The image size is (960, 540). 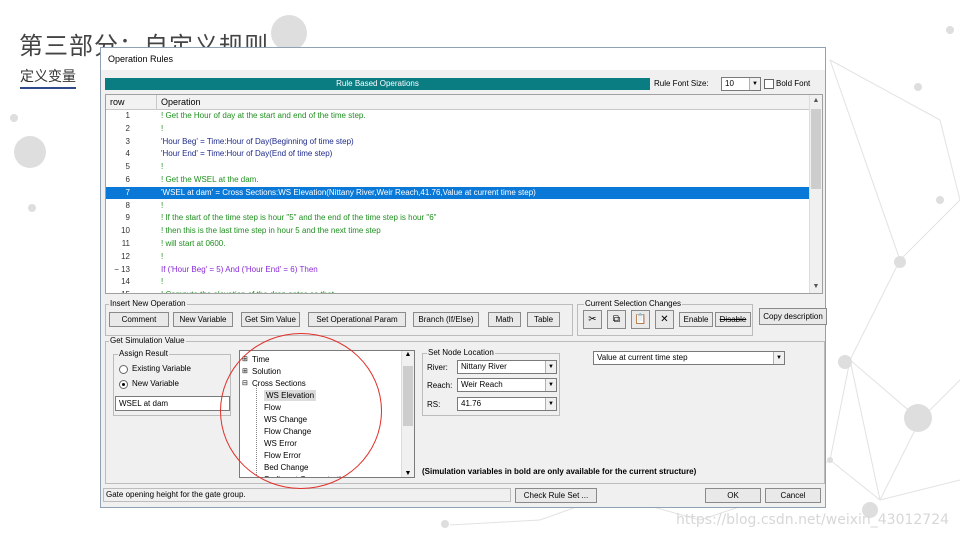 What do you see at coordinates (193, 243) in the screenshot?
I see `operation-text: ! will start at 0600.` at bounding box center [193, 243].